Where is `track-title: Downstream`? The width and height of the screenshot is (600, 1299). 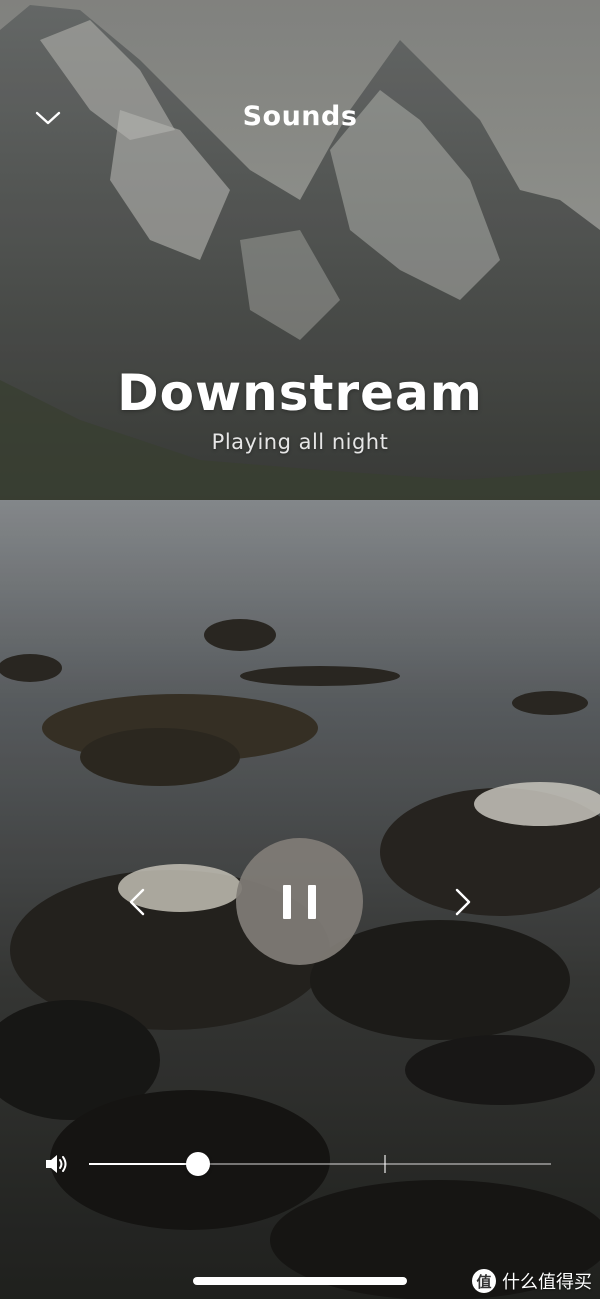 track-title: Downstream is located at coordinates (300, 393).